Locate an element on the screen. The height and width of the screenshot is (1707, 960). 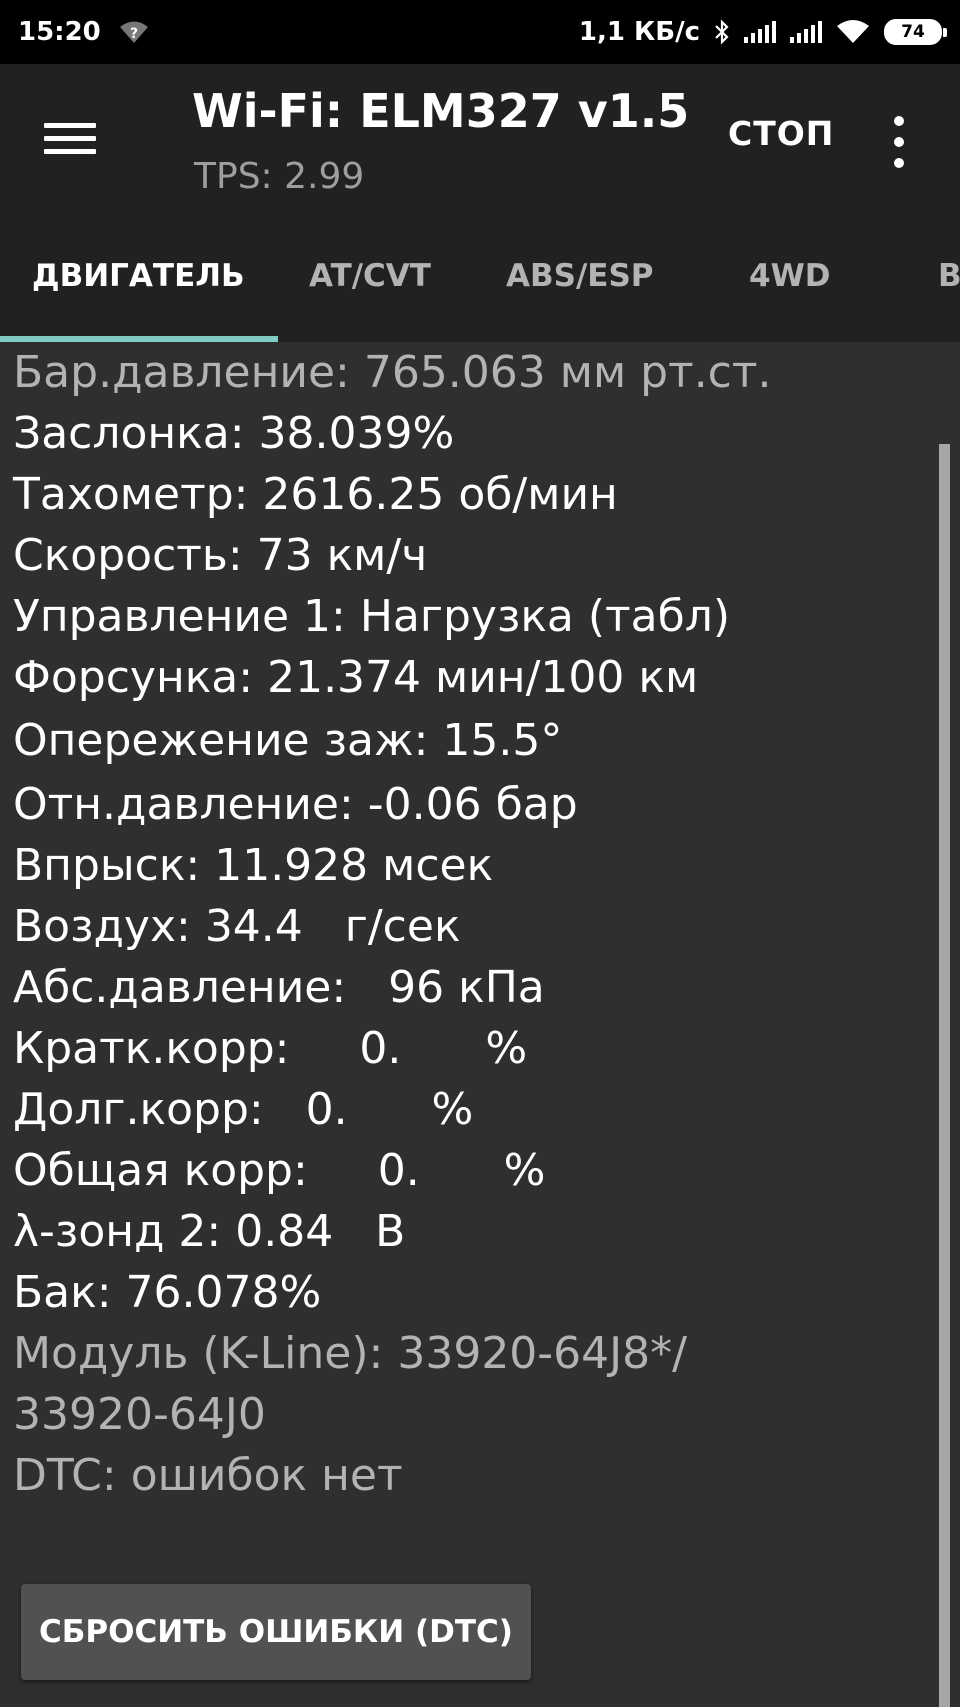
tab-at-cvt: AT/CVT is located at coordinates (370, 276).